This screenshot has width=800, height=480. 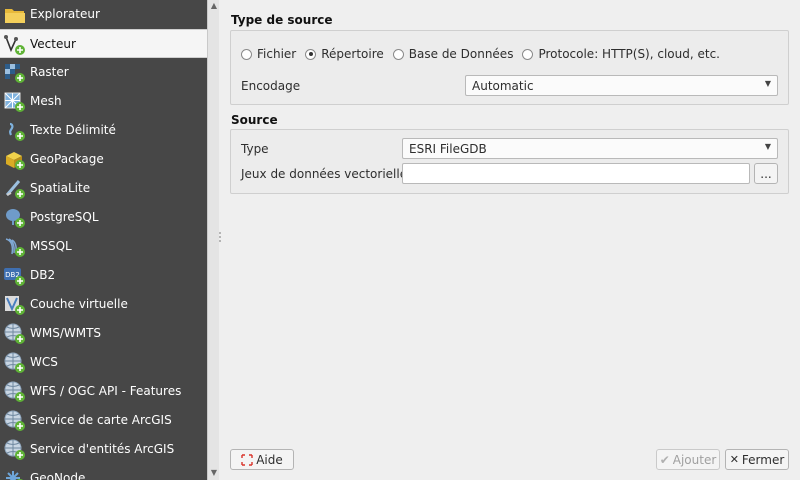 I want to click on raster-icon, so click(x=15, y=73).